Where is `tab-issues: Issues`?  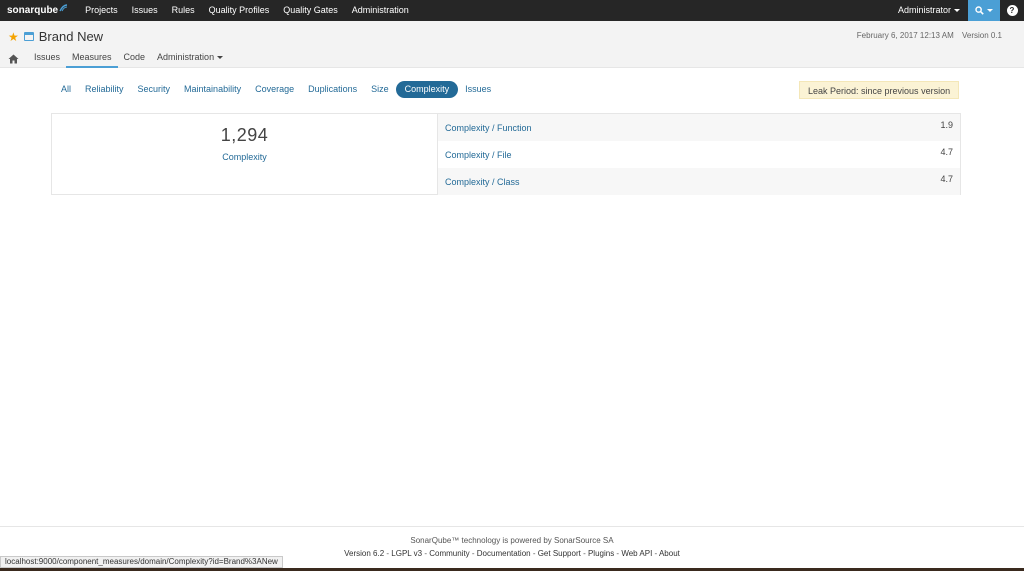
tab-issues: Issues is located at coordinates (47, 59).